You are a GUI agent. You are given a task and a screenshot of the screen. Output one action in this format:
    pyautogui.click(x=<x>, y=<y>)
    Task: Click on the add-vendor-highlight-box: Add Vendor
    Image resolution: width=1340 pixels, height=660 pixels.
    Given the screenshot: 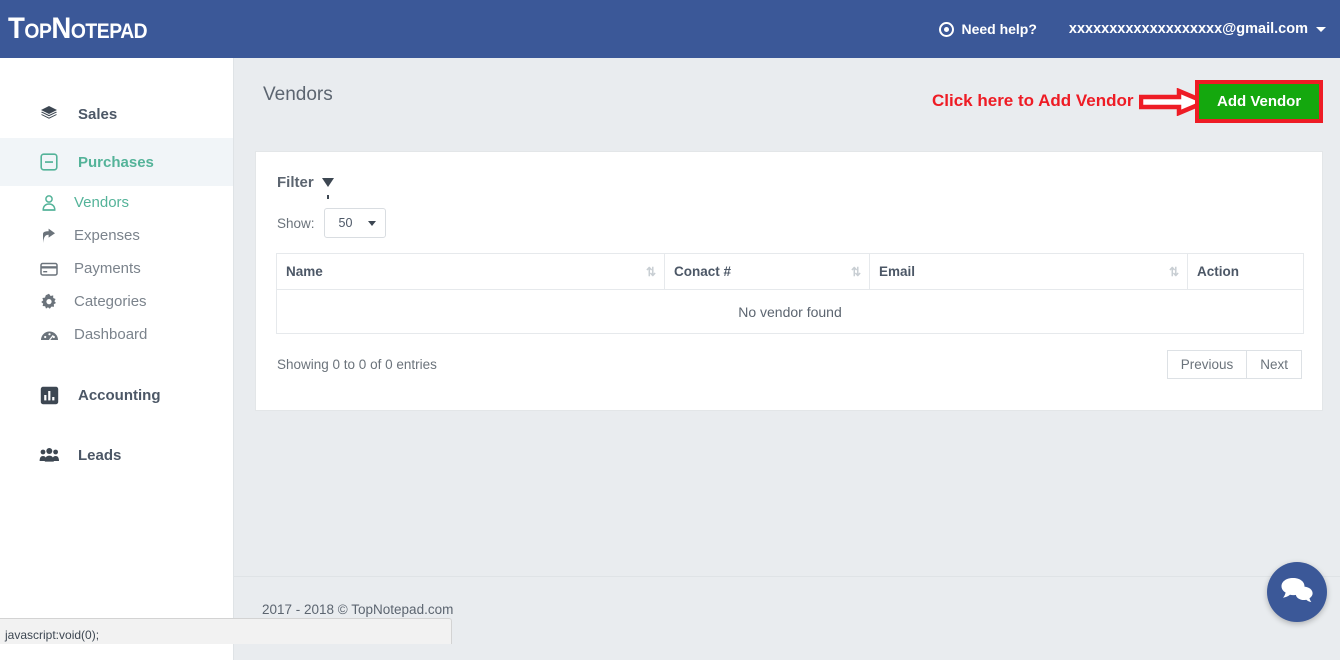 What is the action you would take?
    pyautogui.click(x=1259, y=101)
    